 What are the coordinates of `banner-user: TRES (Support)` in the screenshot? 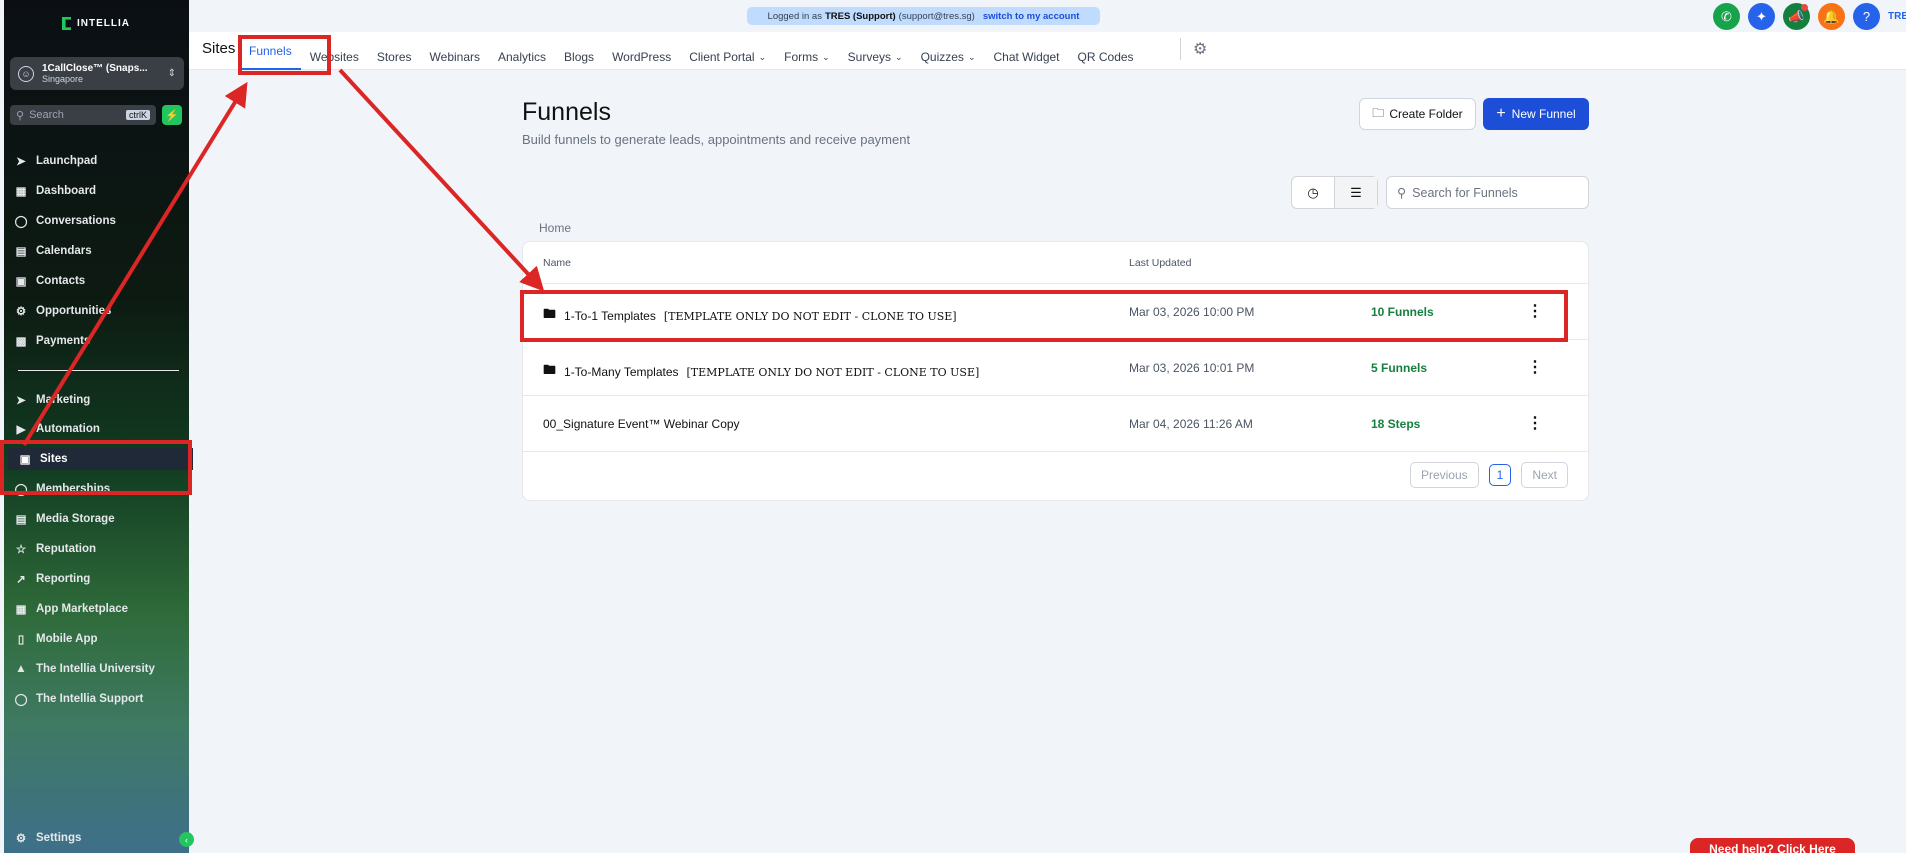 It's located at (860, 16).